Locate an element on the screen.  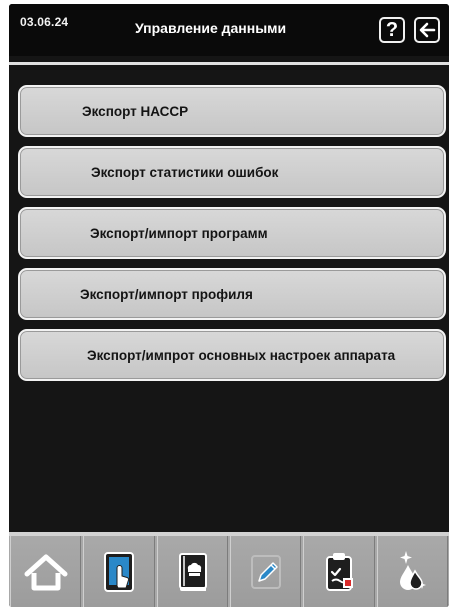
cleaning-drops-icon is located at coordinates (413, 570).